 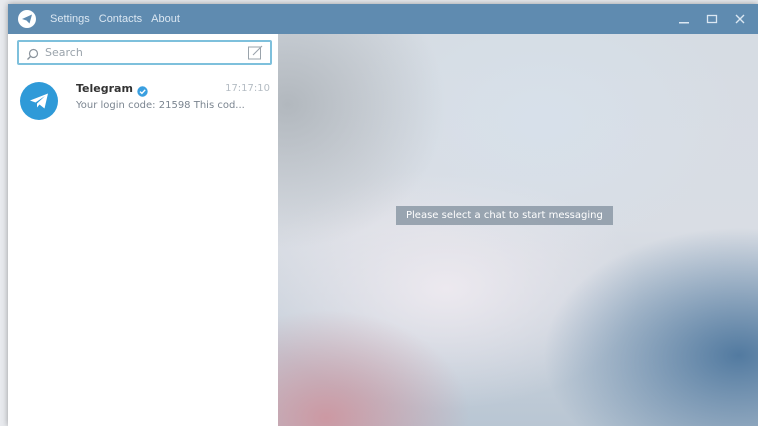 What do you see at coordinates (32, 55) in the screenshot?
I see `search-icon` at bounding box center [32, 55].